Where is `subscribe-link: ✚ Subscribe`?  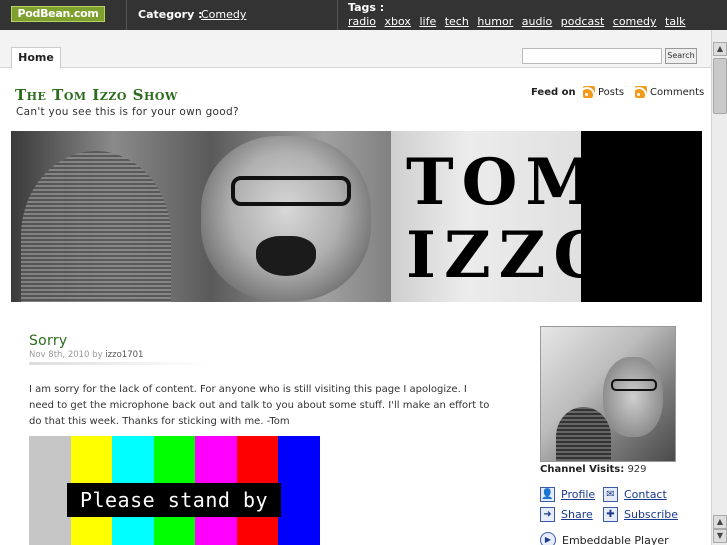
subscribe-link: ✚ Subscribe is located at coordinates (640, 514).